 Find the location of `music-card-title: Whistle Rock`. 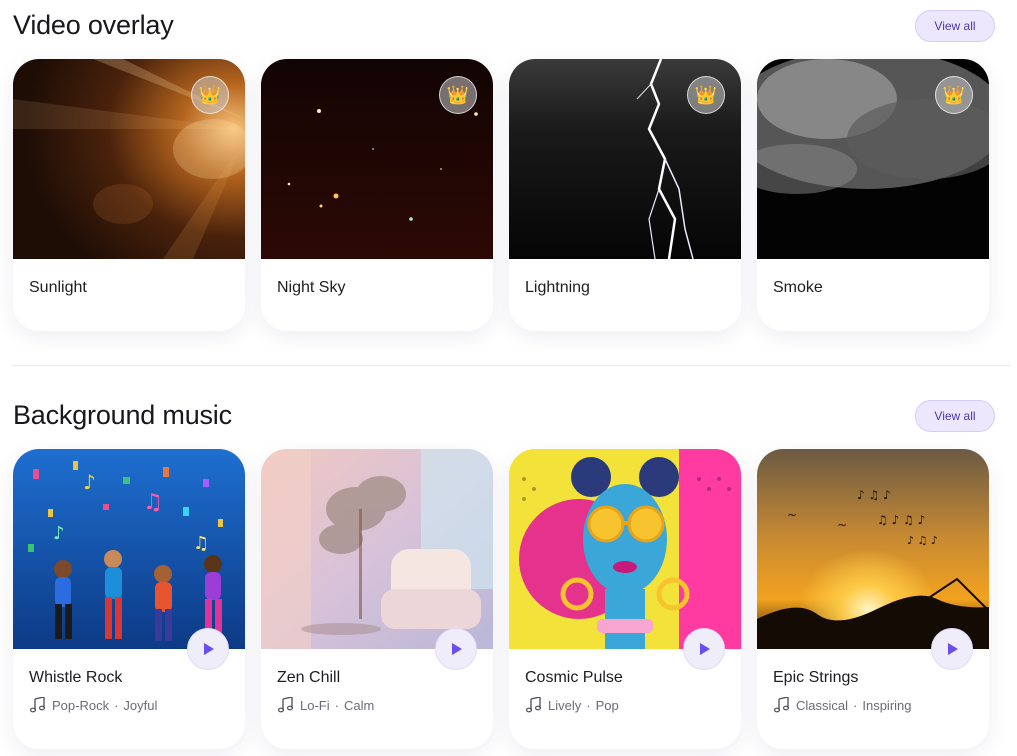

music-card-title: Whistle Rock is located at coordinates (76, 677).